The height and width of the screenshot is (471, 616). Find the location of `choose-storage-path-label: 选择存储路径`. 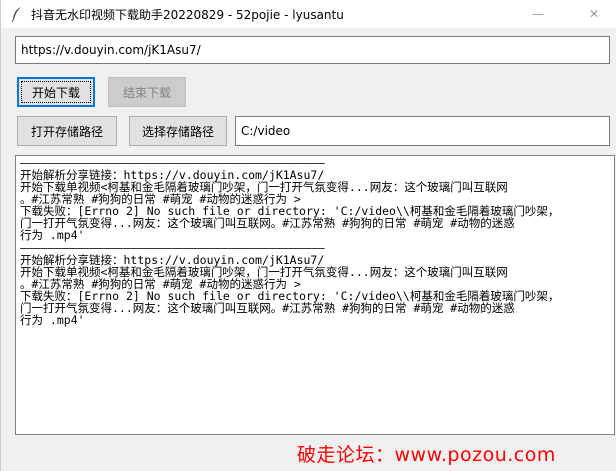

choose-storage-path-label: 选择存储路径 is located at coordinates (177, 131).